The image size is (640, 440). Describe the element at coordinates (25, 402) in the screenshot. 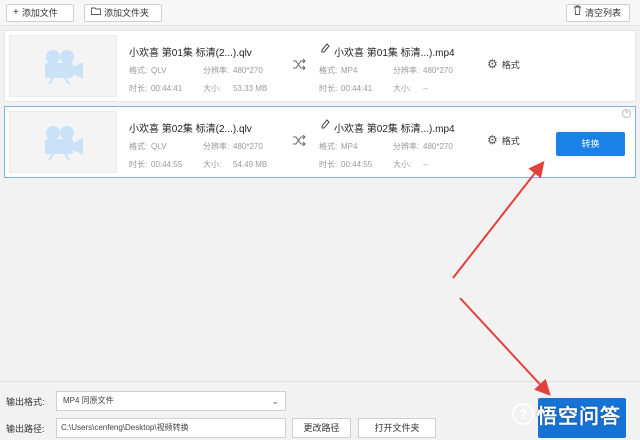

I see `output-format-label: 输出格式:` at that location.